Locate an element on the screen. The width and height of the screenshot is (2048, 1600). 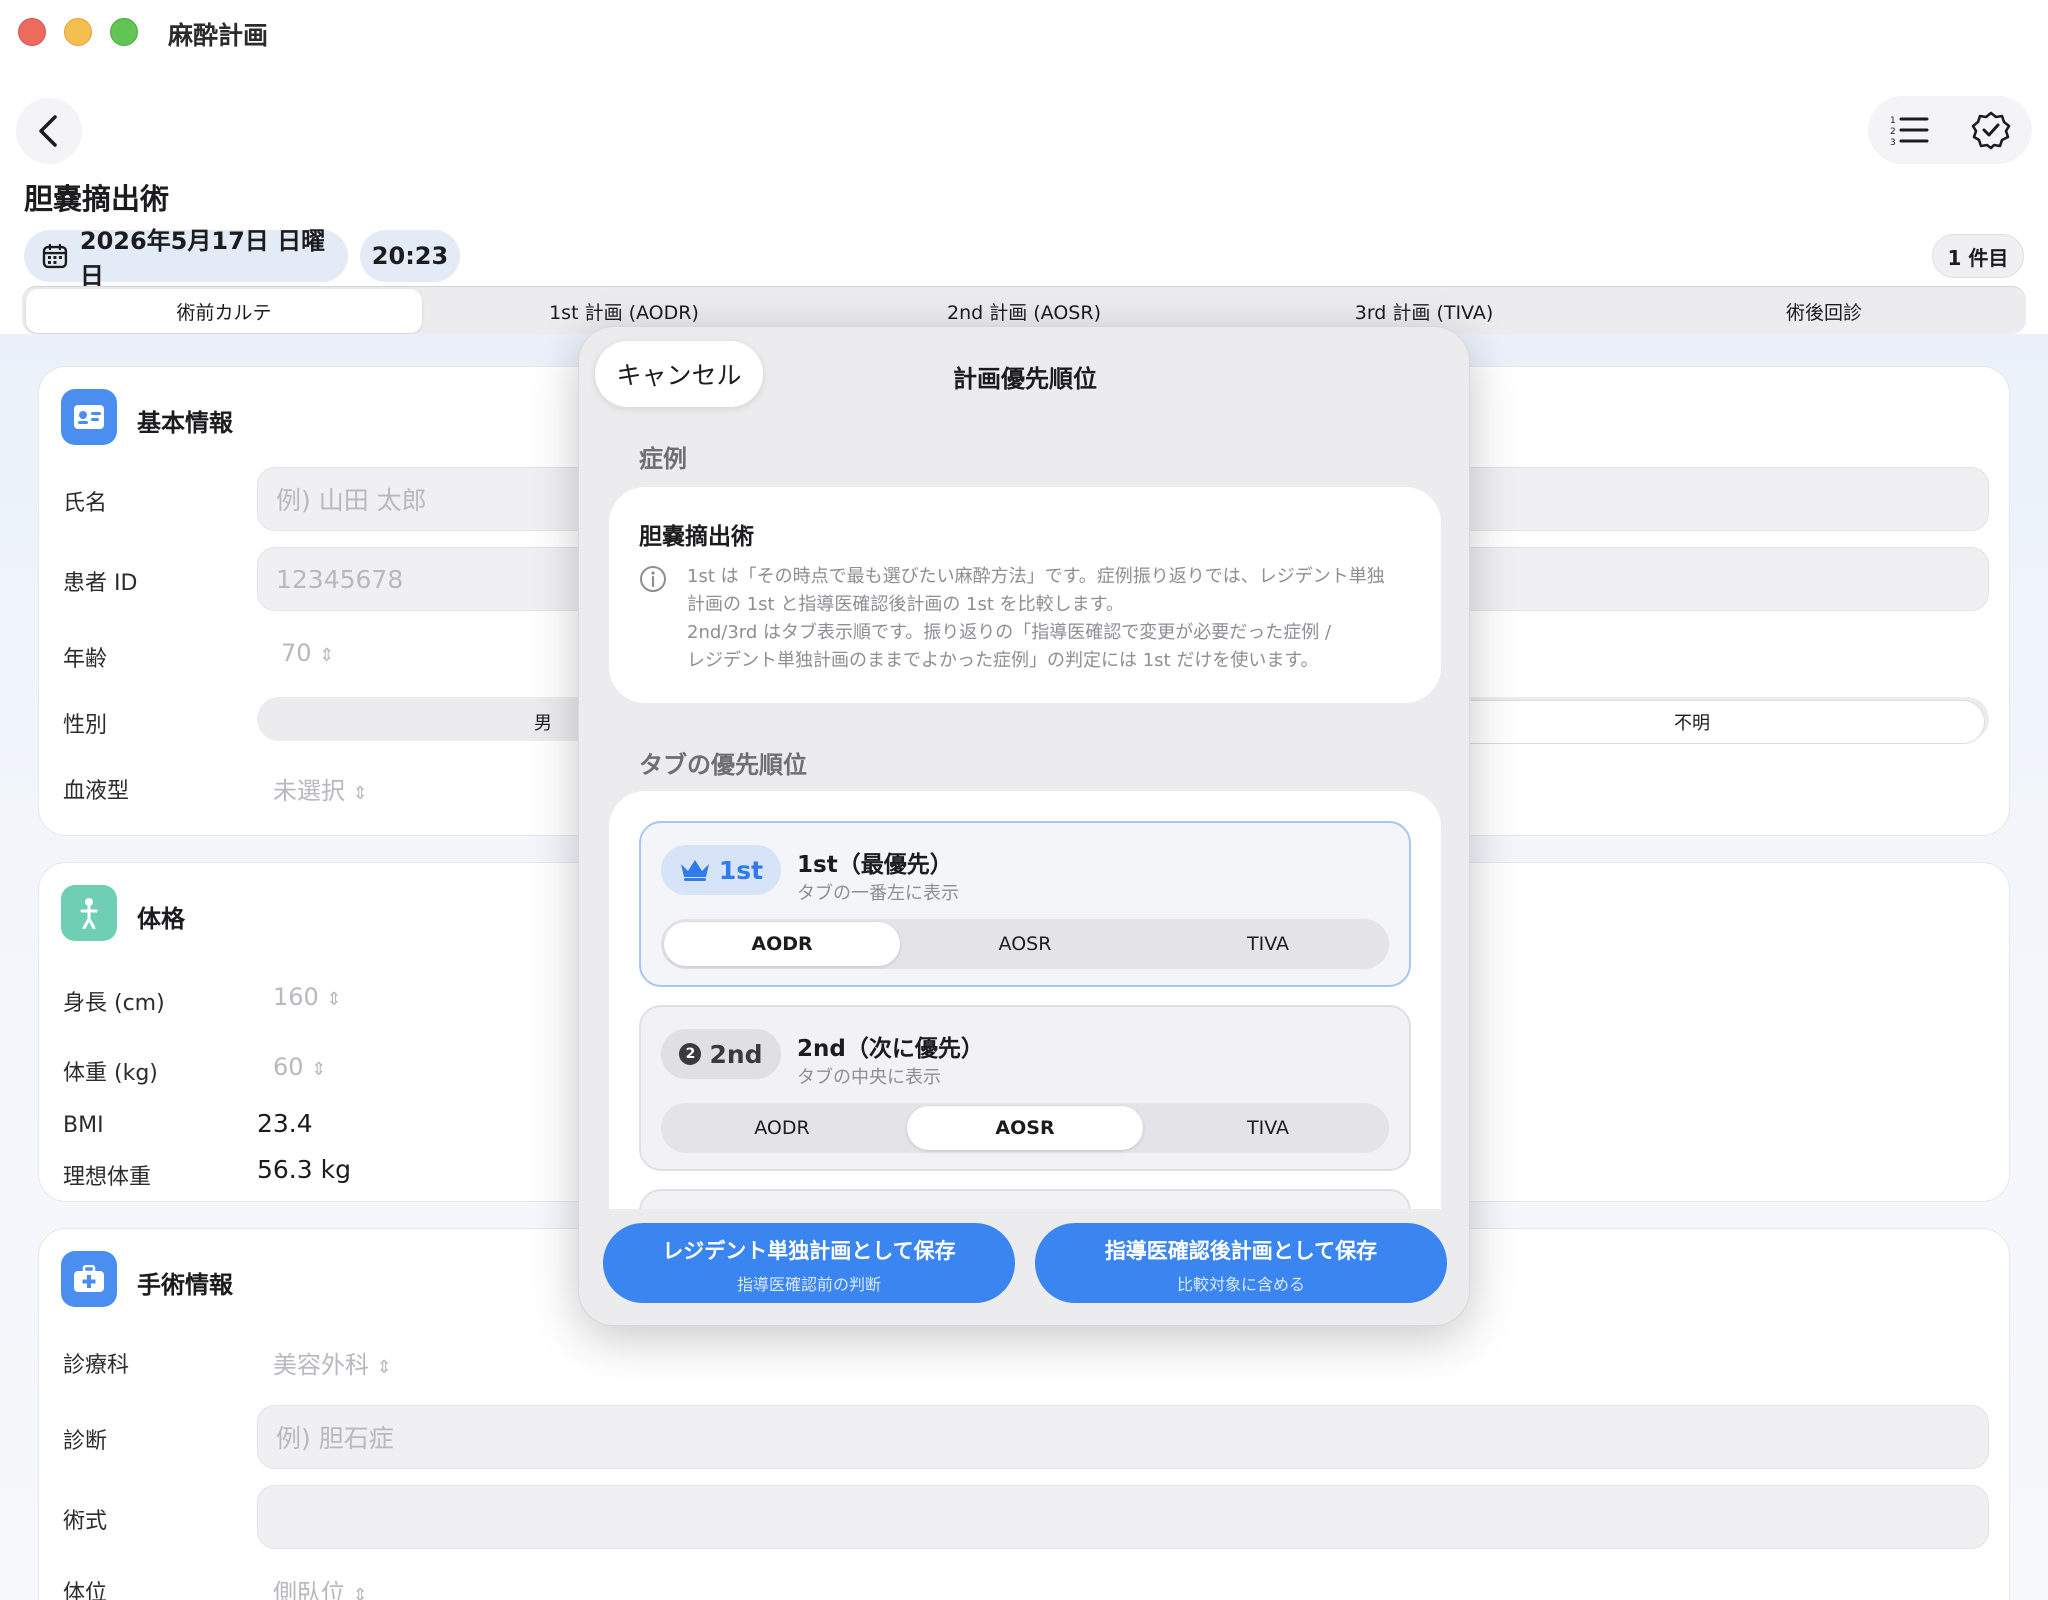
ideal-weight-label: 理想体重 is located at coordinates (107, 1177).